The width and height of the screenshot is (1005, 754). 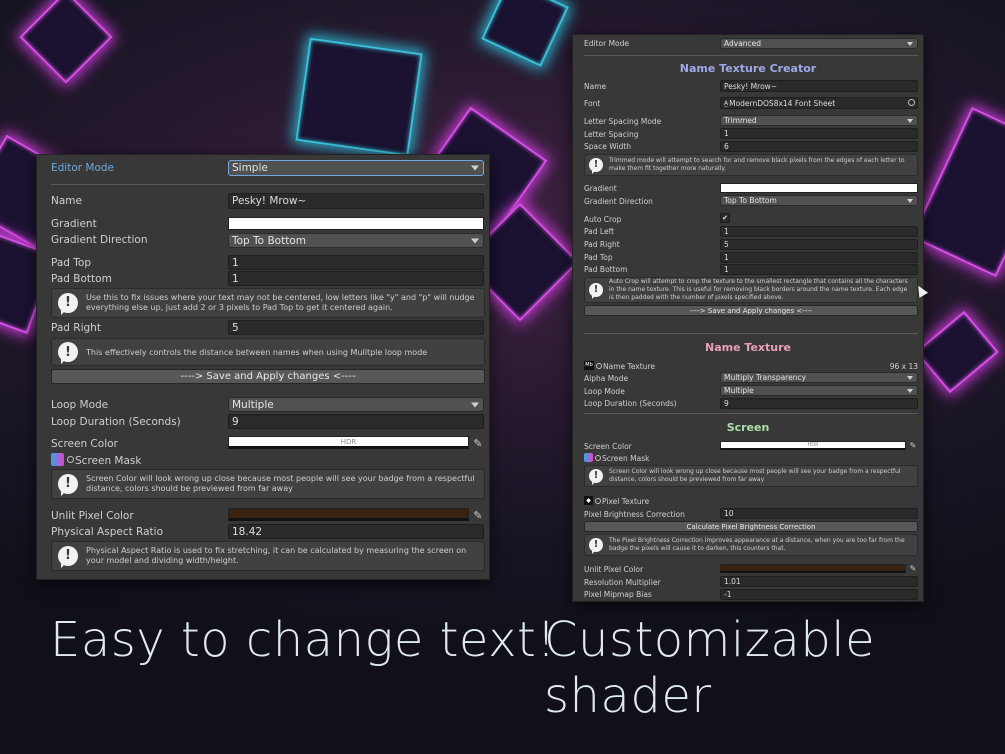 What do you see at coordinates (819, 594) in the screenshot?
I see `pixel-mipmap-bias-input: -1` at bounding box center [819, 594].